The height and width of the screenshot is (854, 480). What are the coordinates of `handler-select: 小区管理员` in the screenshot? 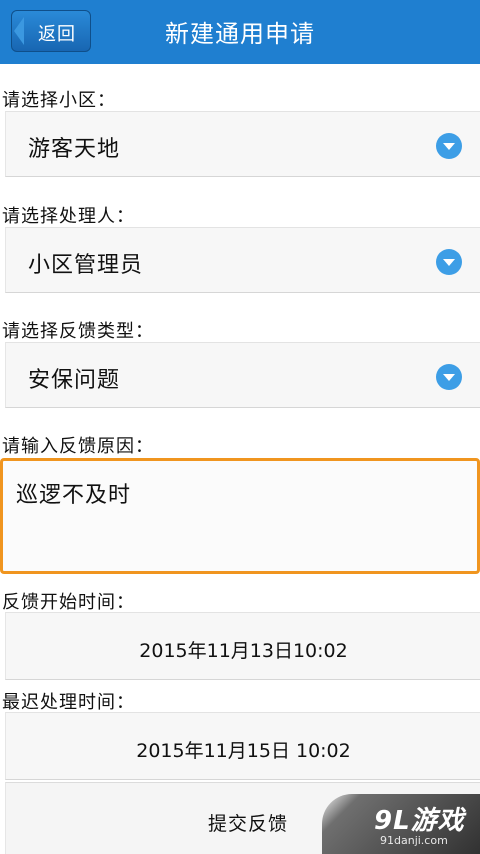 It's located at (242, 260).